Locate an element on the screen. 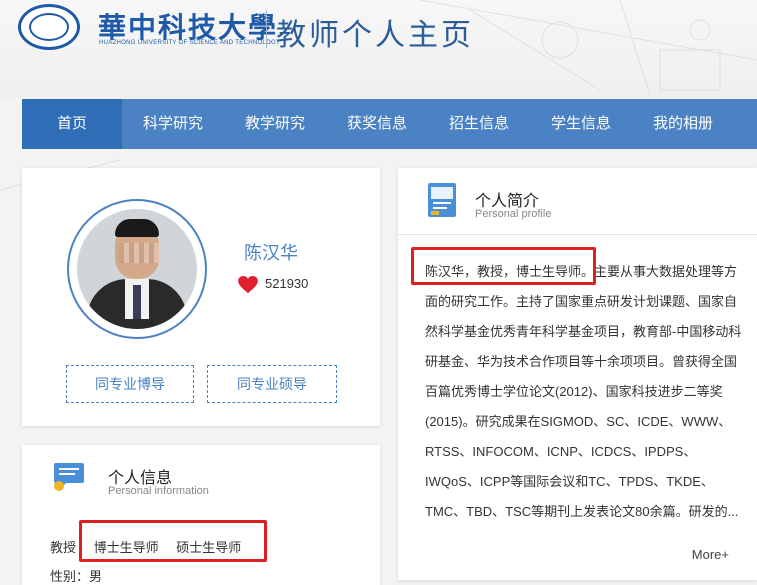 The width and height of the screenshot is (757, 585). personal-info-subtitle: Personal information is located at coordinates (158, 491).